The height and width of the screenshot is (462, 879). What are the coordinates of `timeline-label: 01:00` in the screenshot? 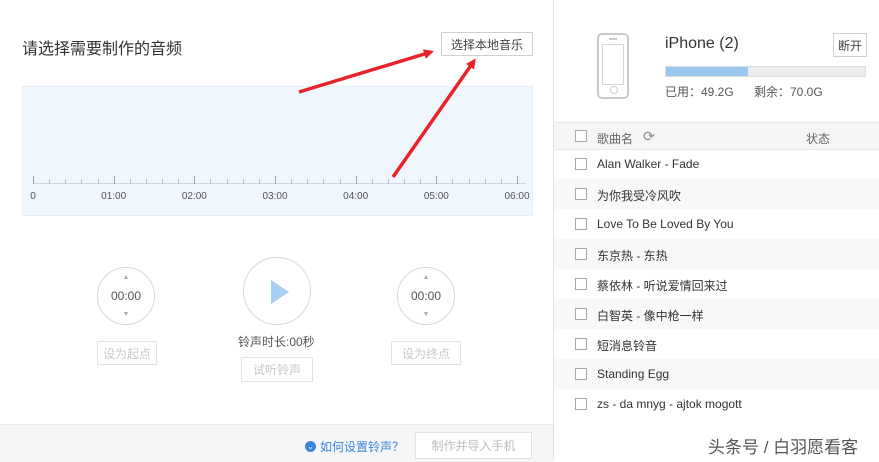 It's located at (114, 196).